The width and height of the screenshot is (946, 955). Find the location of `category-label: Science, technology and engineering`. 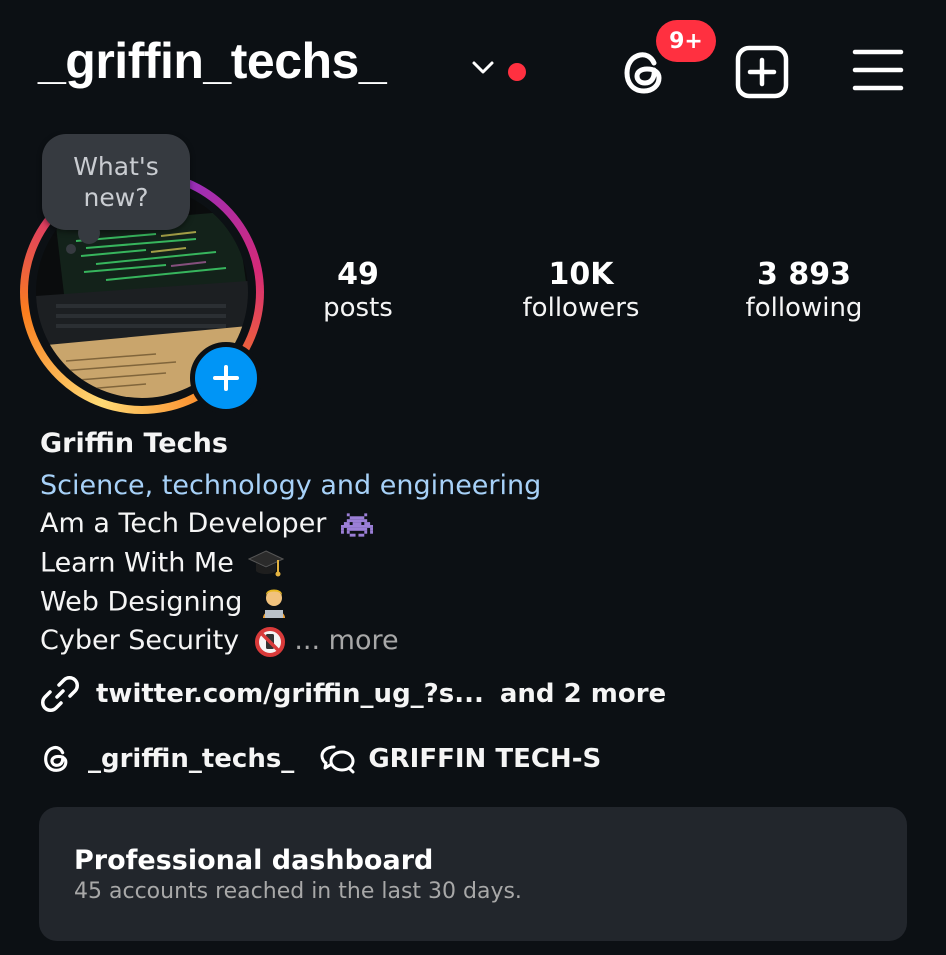

category-label: Science, technology and engineering is located at coordinates (291, 485).